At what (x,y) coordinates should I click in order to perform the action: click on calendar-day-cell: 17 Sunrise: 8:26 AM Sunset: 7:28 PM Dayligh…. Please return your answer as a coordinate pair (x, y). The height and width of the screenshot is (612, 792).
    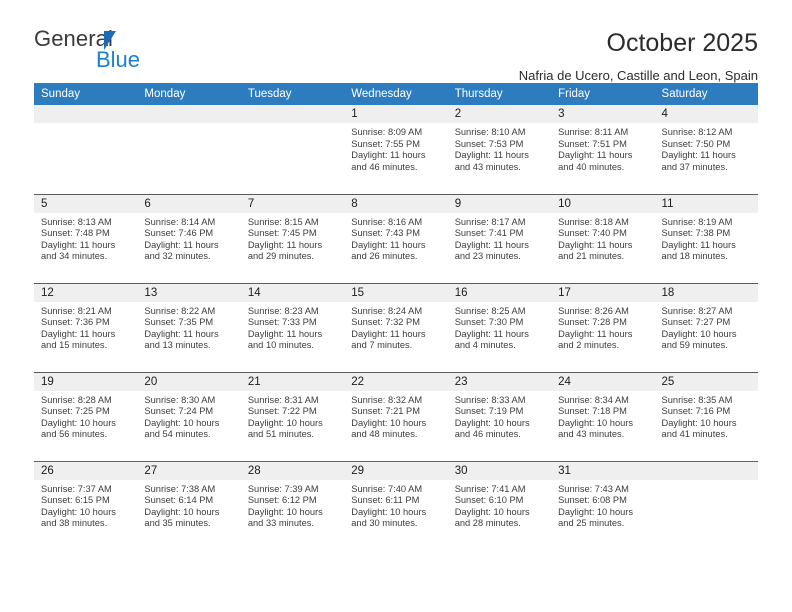
    Looking at the image, I should click on (603, 327).